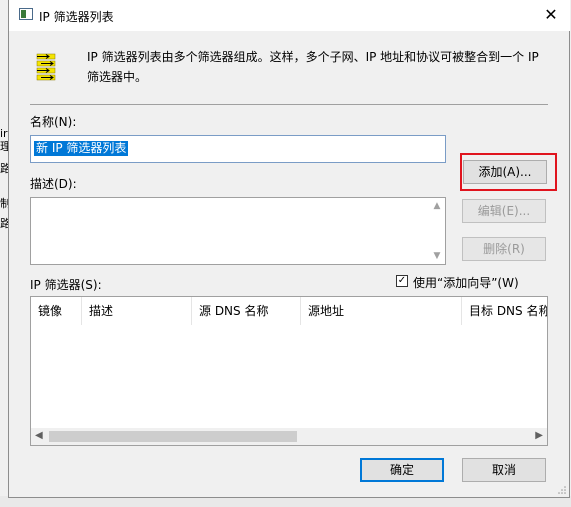 The height and width of the screenshot is (507, 571). I want to click on column-header-source-dns: 源 DNS 名称, so click(246, 311).